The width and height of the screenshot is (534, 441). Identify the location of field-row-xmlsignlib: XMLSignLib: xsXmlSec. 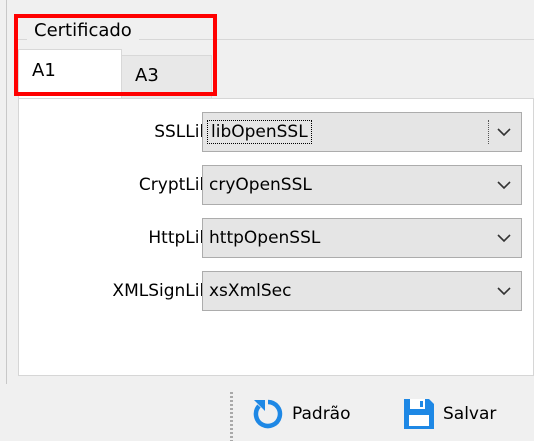
(276, 291).